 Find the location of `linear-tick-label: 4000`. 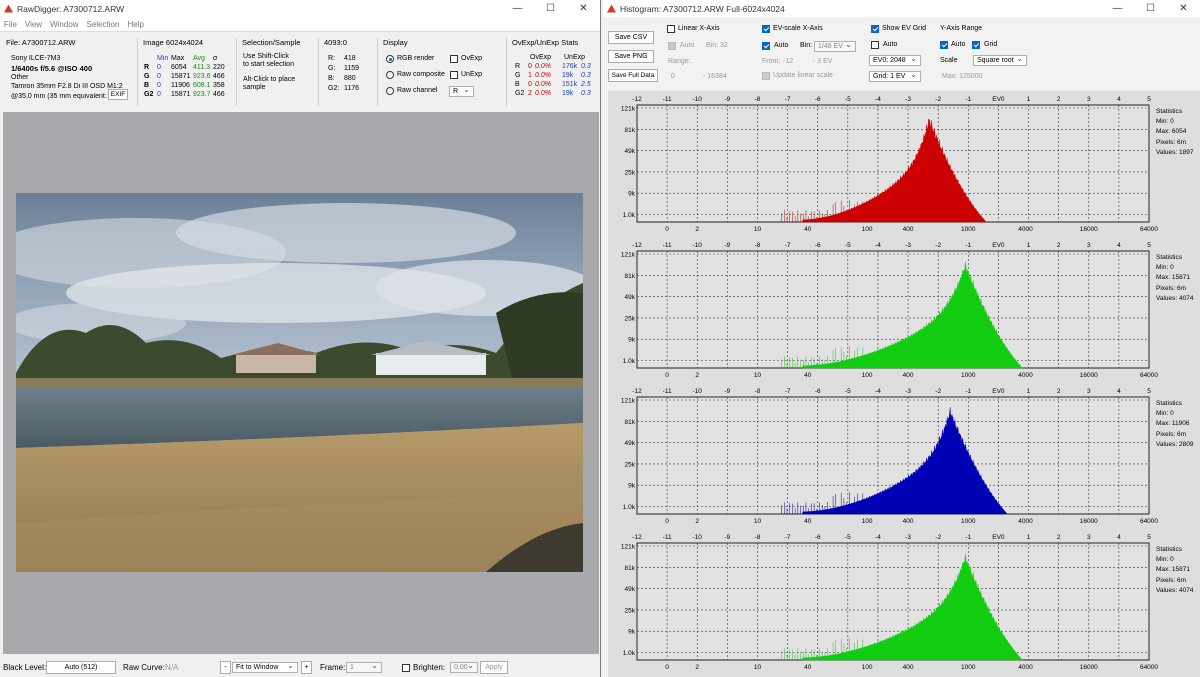

linear-tick-label: 4000 is located at coordinates (1025, 375).